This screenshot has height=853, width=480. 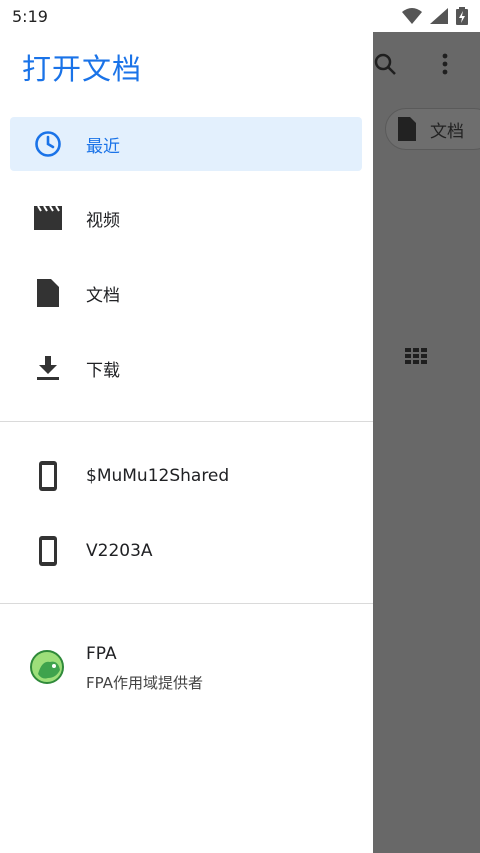 I want to click on nav-item-label: 下载, so click(x=103, y=370).